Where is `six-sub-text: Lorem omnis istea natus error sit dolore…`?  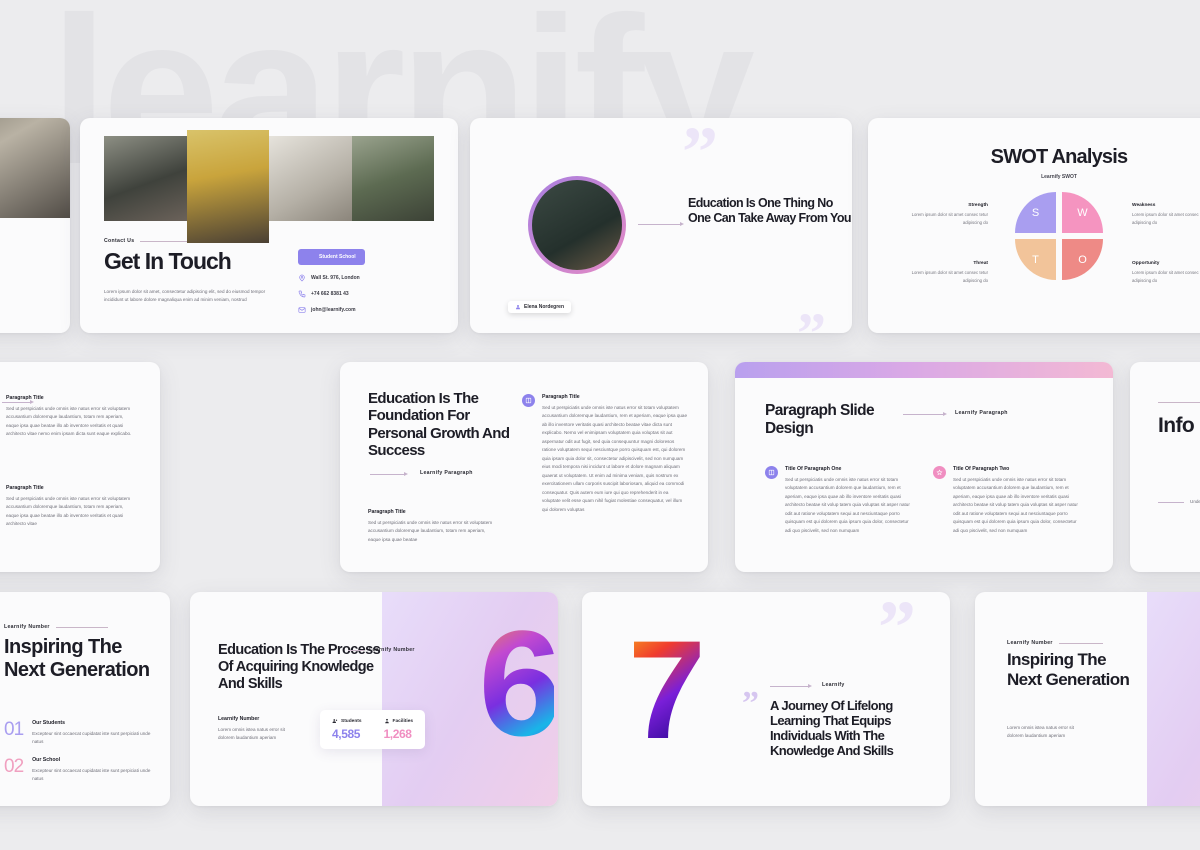
six-sub-text: Lorem omnis istea natus error sit dolore… is located at coordinates (251, 734).